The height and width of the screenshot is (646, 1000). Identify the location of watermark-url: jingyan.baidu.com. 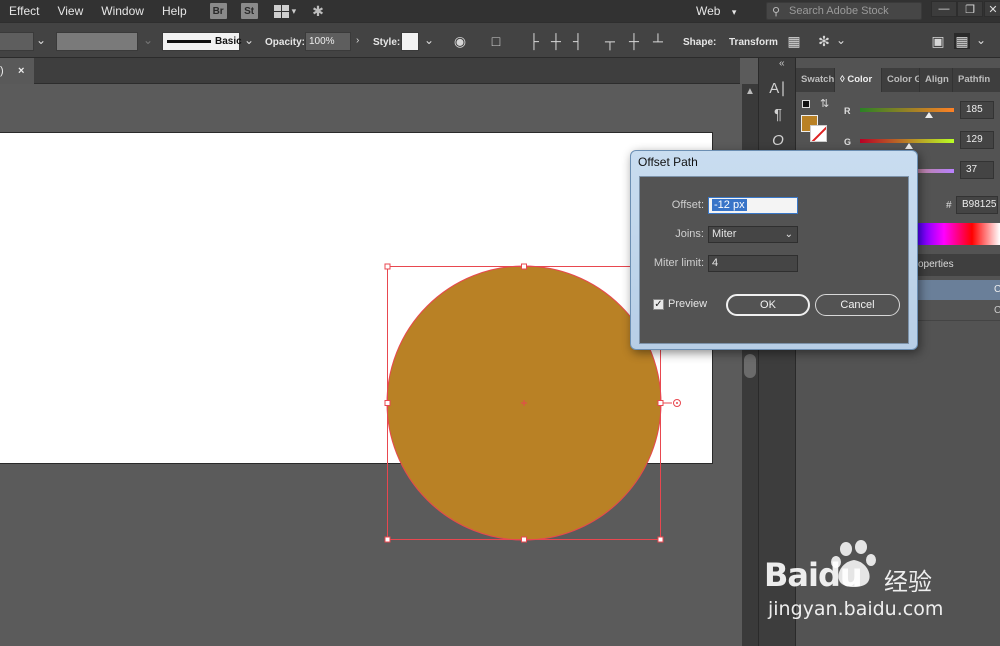
(856, 609).